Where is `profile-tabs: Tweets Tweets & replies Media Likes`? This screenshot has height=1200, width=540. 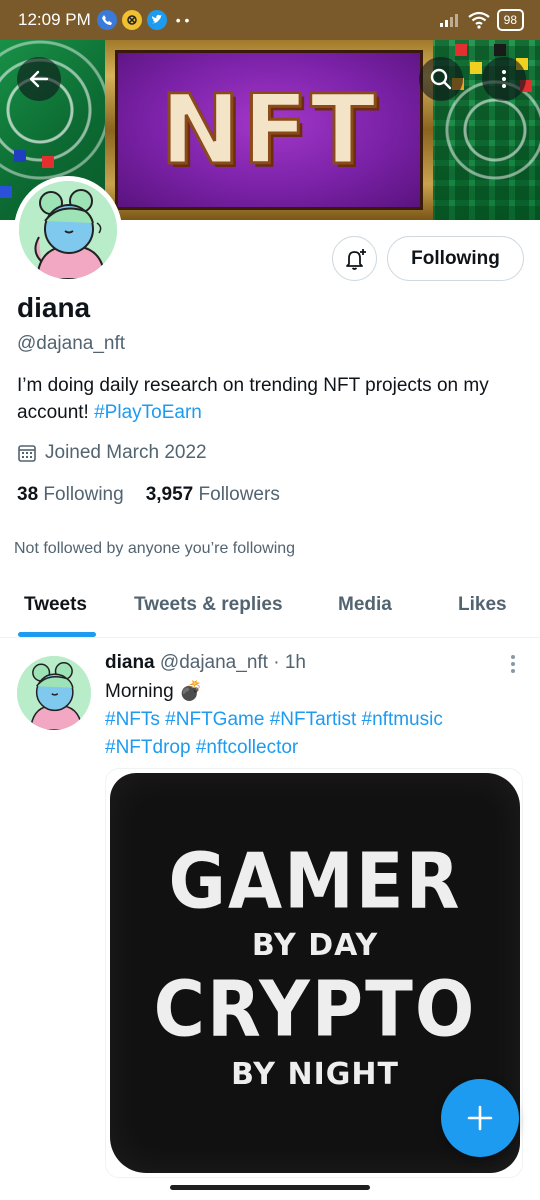 profile-tabs: Tweets Tweets & replies Media Likes is located at coordinates (270, 609).